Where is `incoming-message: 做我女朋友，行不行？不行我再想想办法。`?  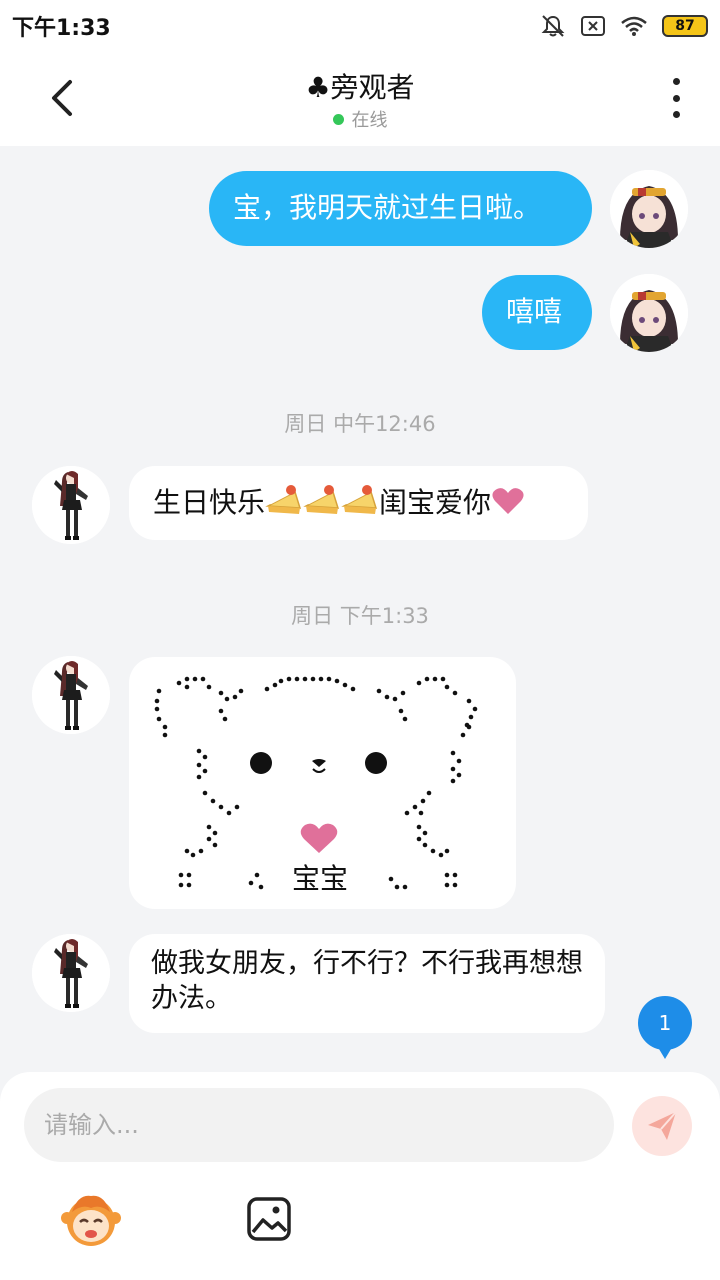 incoming-message: 做我女朋友，行不行？不行我再想想办法。 is located at coordinates (367, 983).